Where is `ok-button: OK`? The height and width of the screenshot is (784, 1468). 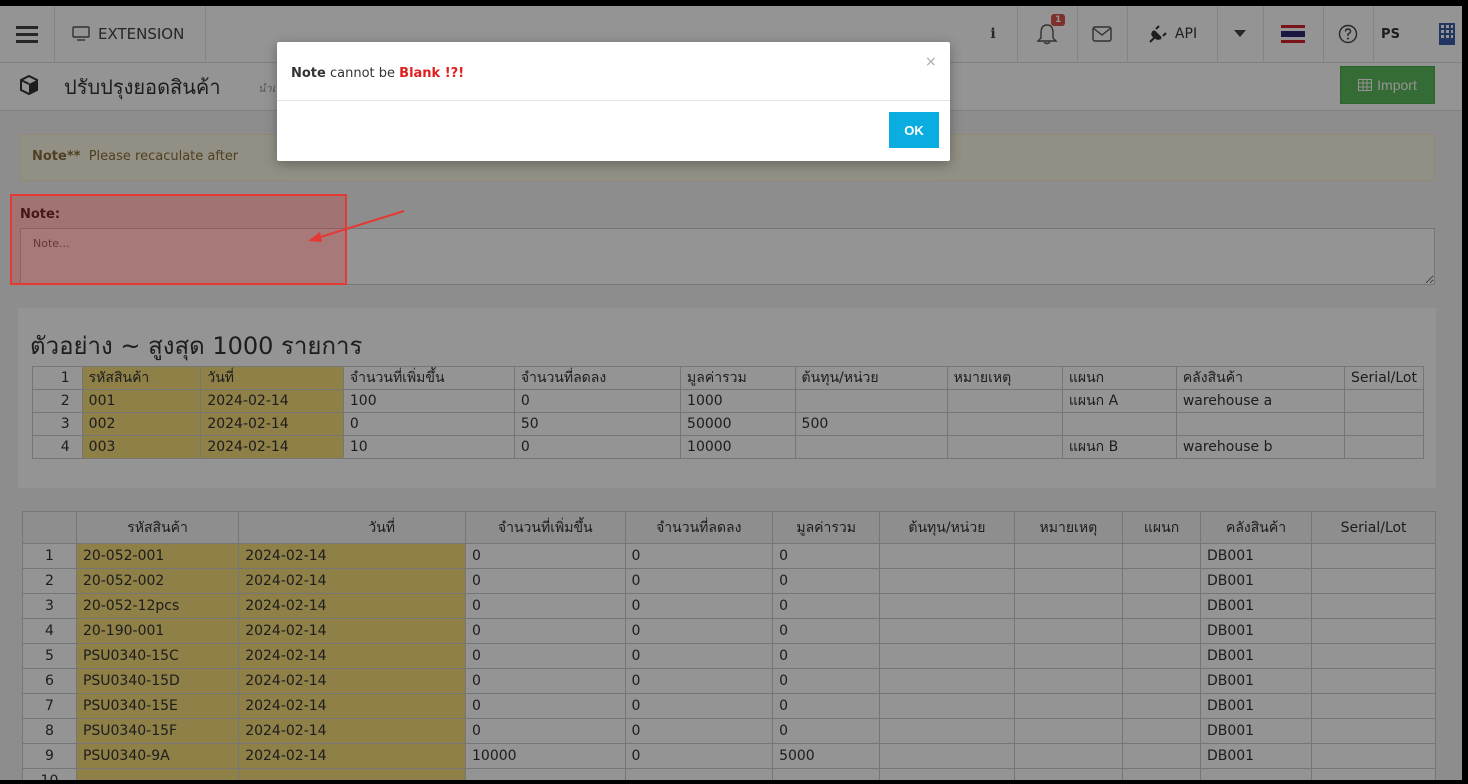 ok-button: OK is located at coordinates (914, 130).